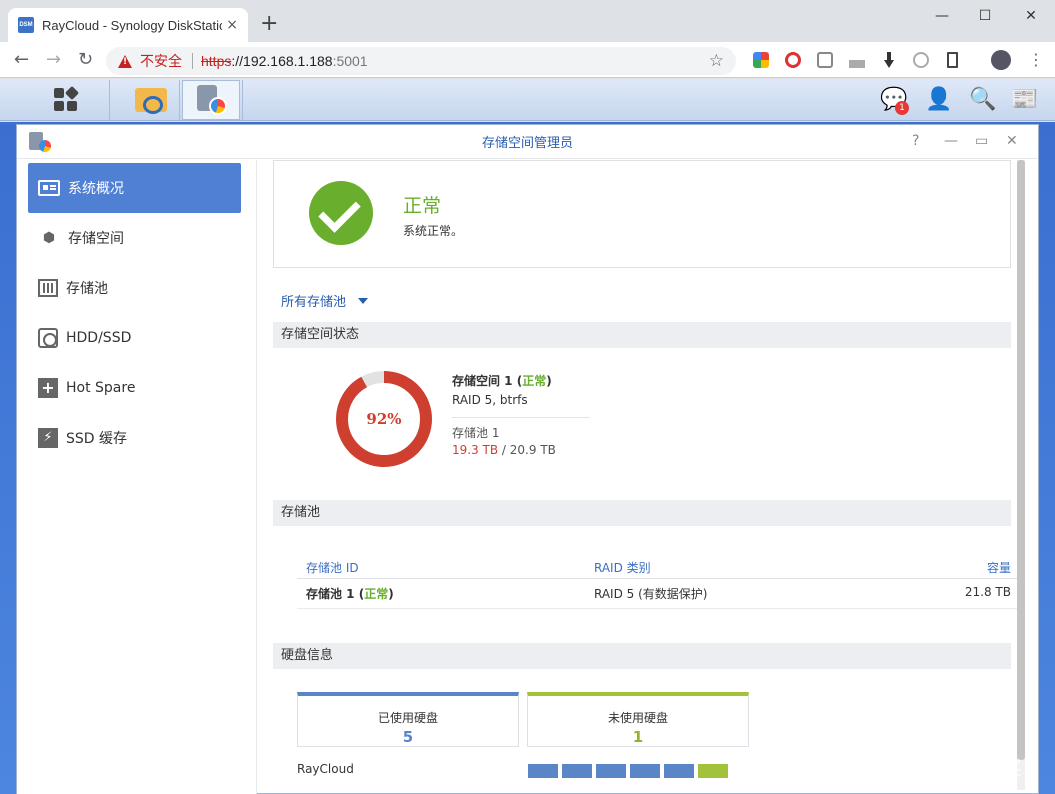  Describe the element at coordinates (1012, 141) in the screenshot. I see `close-button: ✕` at that location.